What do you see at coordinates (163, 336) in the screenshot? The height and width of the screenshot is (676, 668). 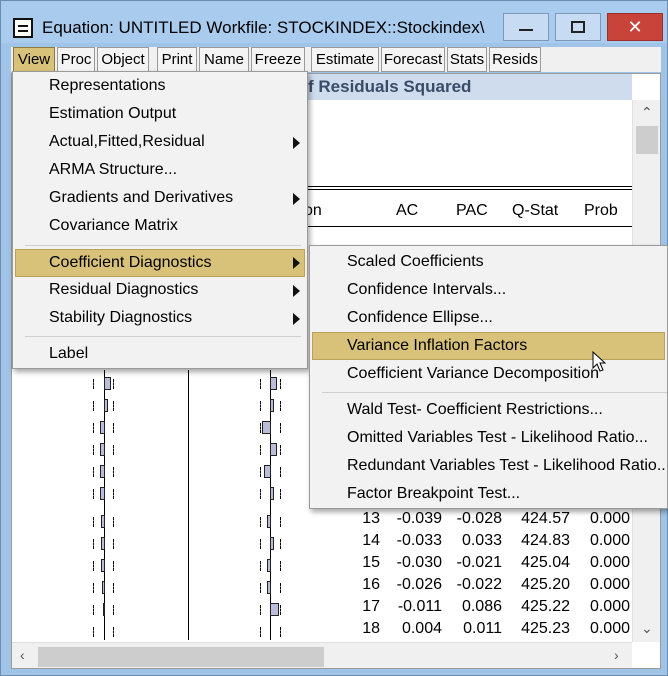 I see `menu-separator` at bounding box center [163, 336].